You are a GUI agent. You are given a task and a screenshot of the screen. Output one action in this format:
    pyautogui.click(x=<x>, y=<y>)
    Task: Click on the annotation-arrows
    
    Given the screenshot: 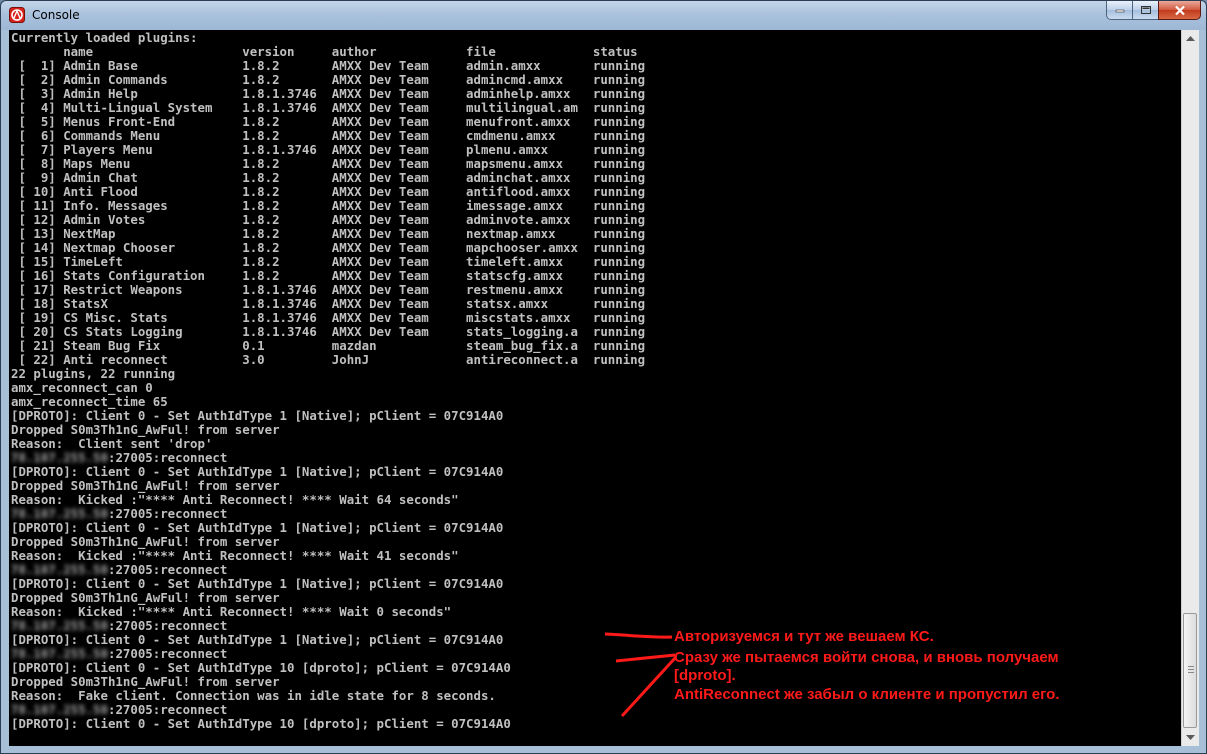 What is the action you would take?
    pyautogui.click(x=641, y=675)
    